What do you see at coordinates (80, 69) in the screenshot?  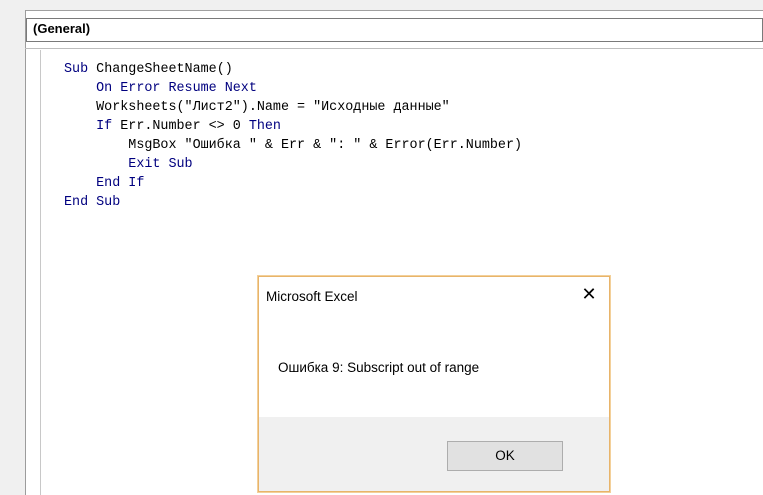 I see `code-keyword: Sub` at bounding box center [80, 69].